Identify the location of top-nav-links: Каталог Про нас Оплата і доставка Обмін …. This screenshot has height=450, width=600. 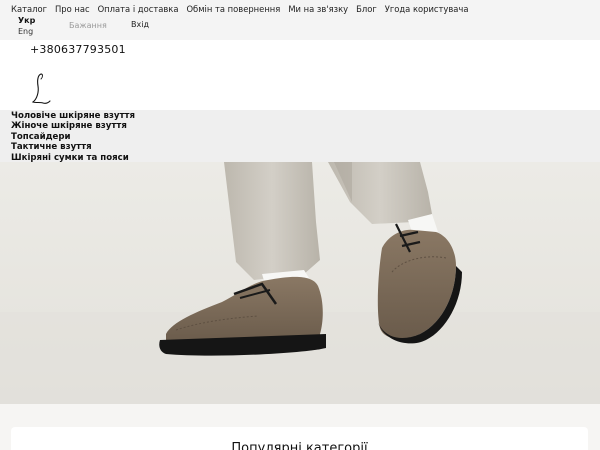
(244, 9).